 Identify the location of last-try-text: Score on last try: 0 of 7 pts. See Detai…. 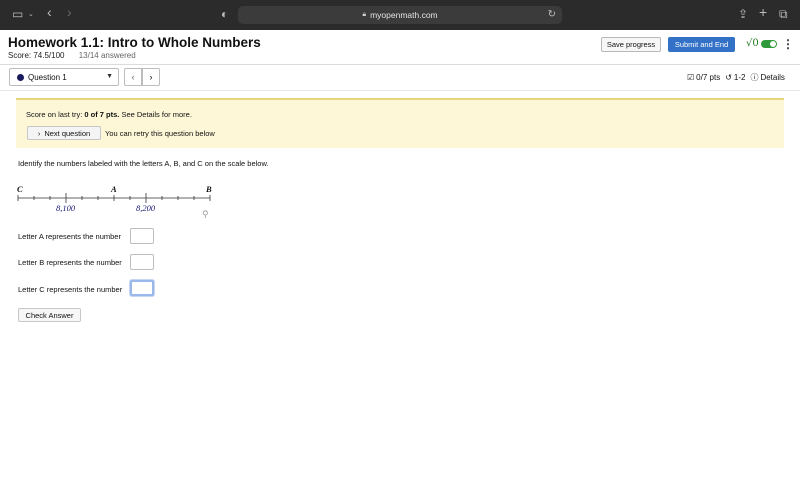
(109, 114).